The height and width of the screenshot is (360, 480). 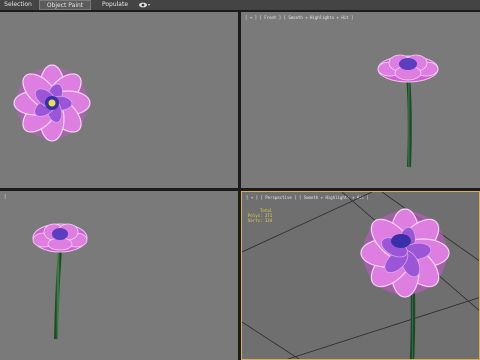 What do you see at coordinates (60, 281) in the screenshot?
I see `flower-left-view` at bounding box center [60, 281].